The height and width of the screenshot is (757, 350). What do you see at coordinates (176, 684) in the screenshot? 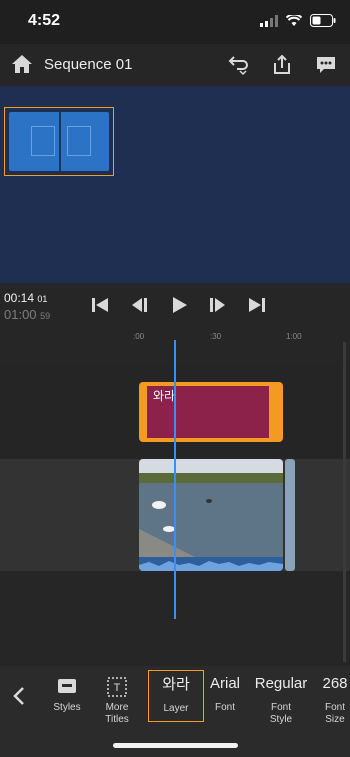
I see `layer-value: 와라` at bounding box center [176, 684].